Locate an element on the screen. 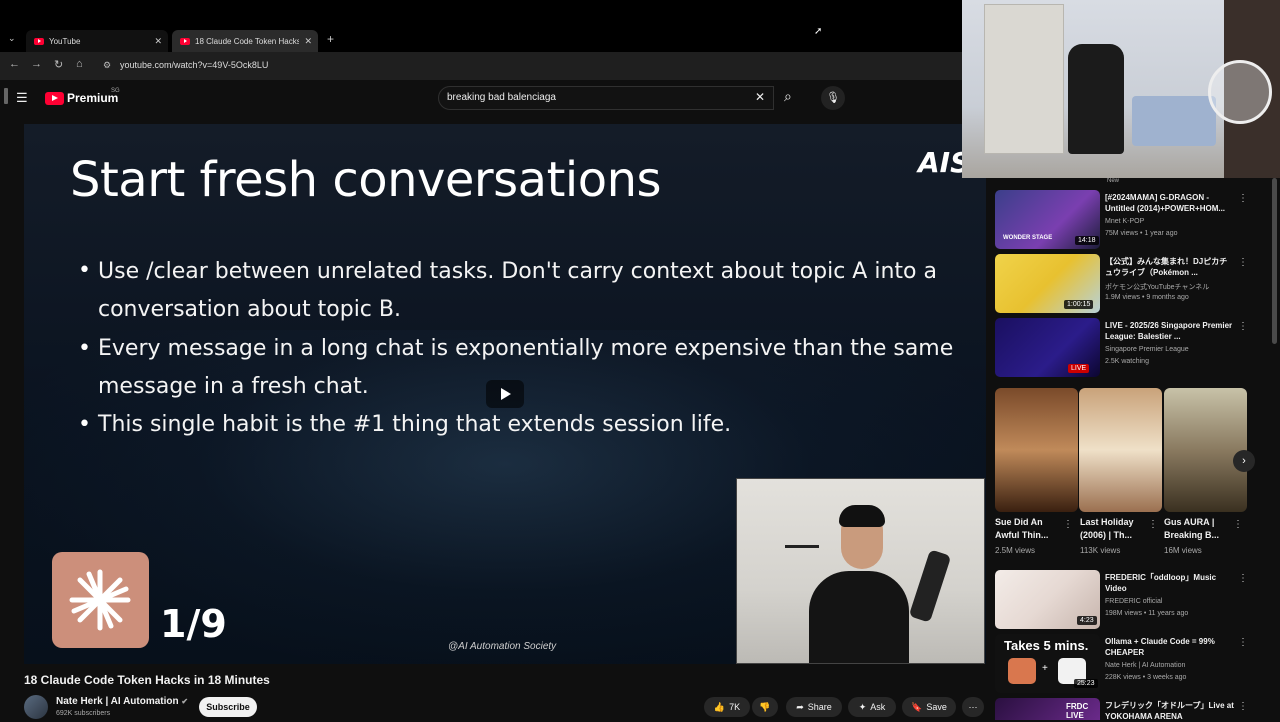 The image size is (1280, 722). tab-active-video: 18 Claude Code Token Hacks i ✕ is located at coordinates (245, 41).